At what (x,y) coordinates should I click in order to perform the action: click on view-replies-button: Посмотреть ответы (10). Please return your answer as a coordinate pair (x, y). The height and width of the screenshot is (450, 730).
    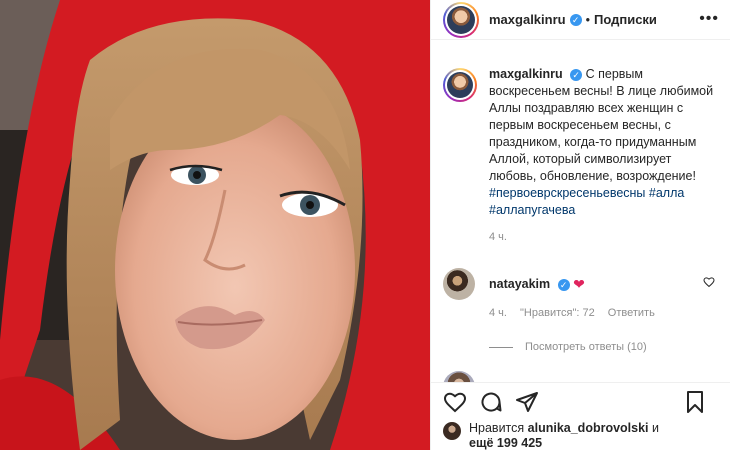
    Looking at the image, I should click on (609, 347).